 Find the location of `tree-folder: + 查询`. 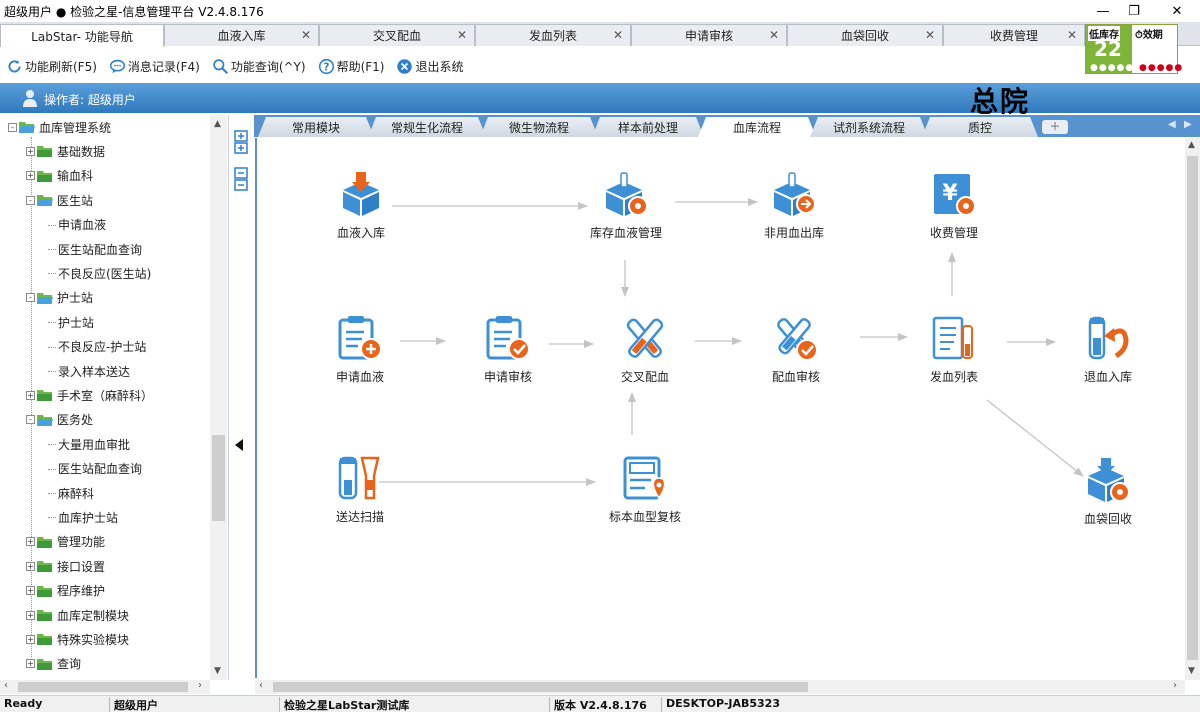

tree-folder: + 查询 is located at coordinates (53, 664).